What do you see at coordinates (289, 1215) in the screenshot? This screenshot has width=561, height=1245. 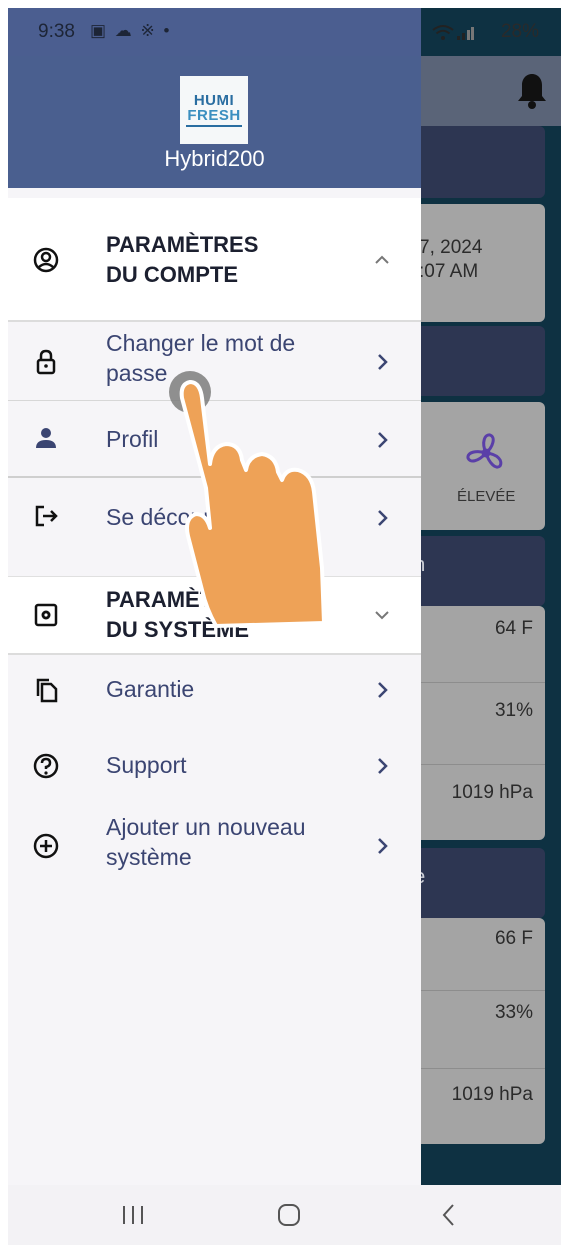 I see `home-button-icon` at bounding box center [289, 1215].